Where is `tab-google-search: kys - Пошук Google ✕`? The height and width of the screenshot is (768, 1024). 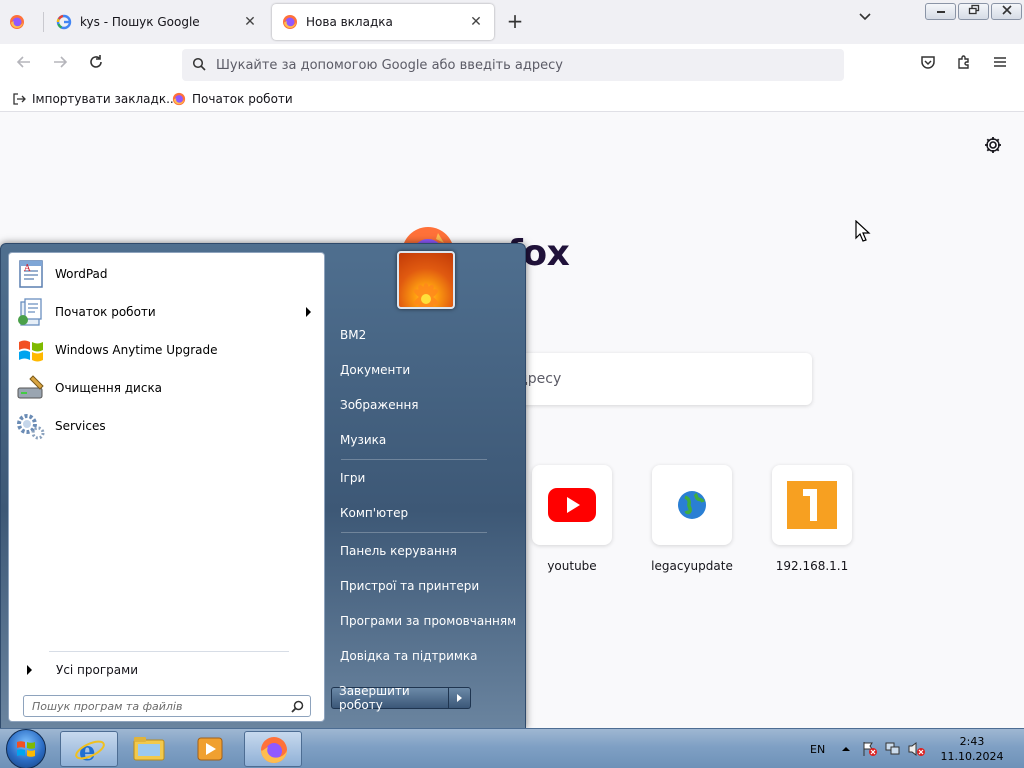 tab-google-search: kys - Пошук Google ✕ is located at coordinates (157, 22).